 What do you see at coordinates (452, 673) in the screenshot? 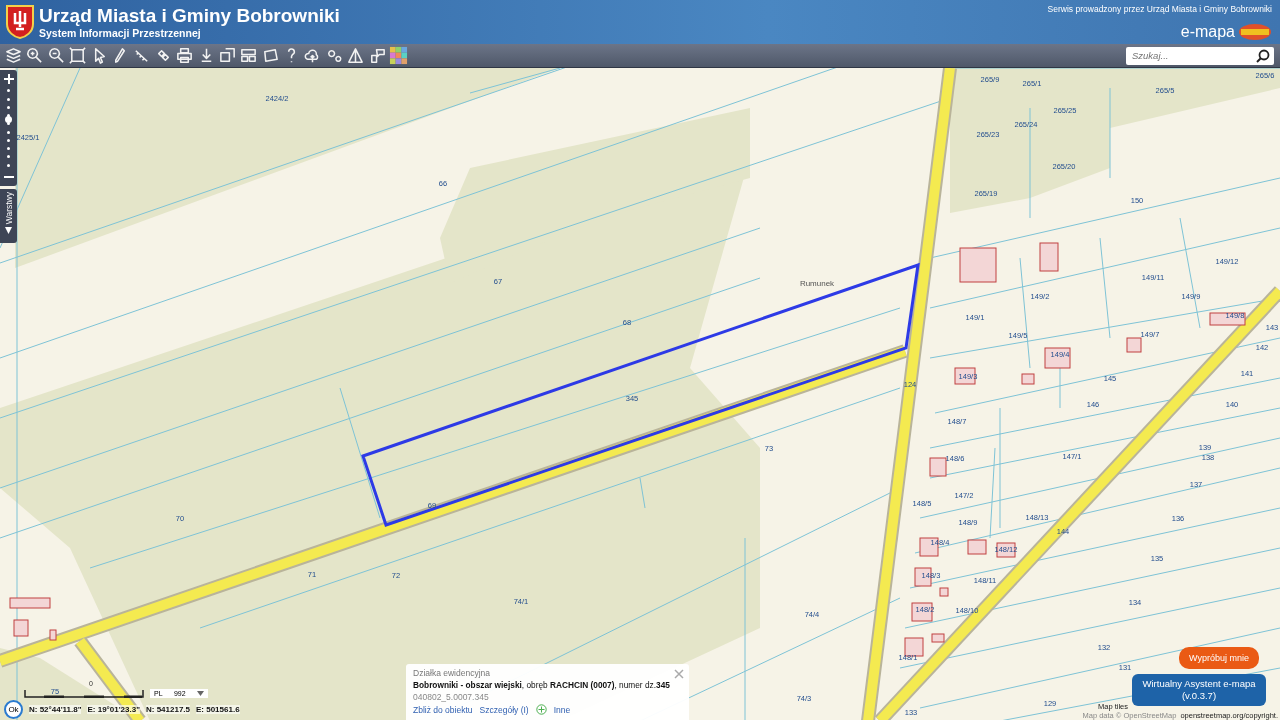
I see `popup-heading: Działka ewidencyjna` at bounding box center [452, 673].